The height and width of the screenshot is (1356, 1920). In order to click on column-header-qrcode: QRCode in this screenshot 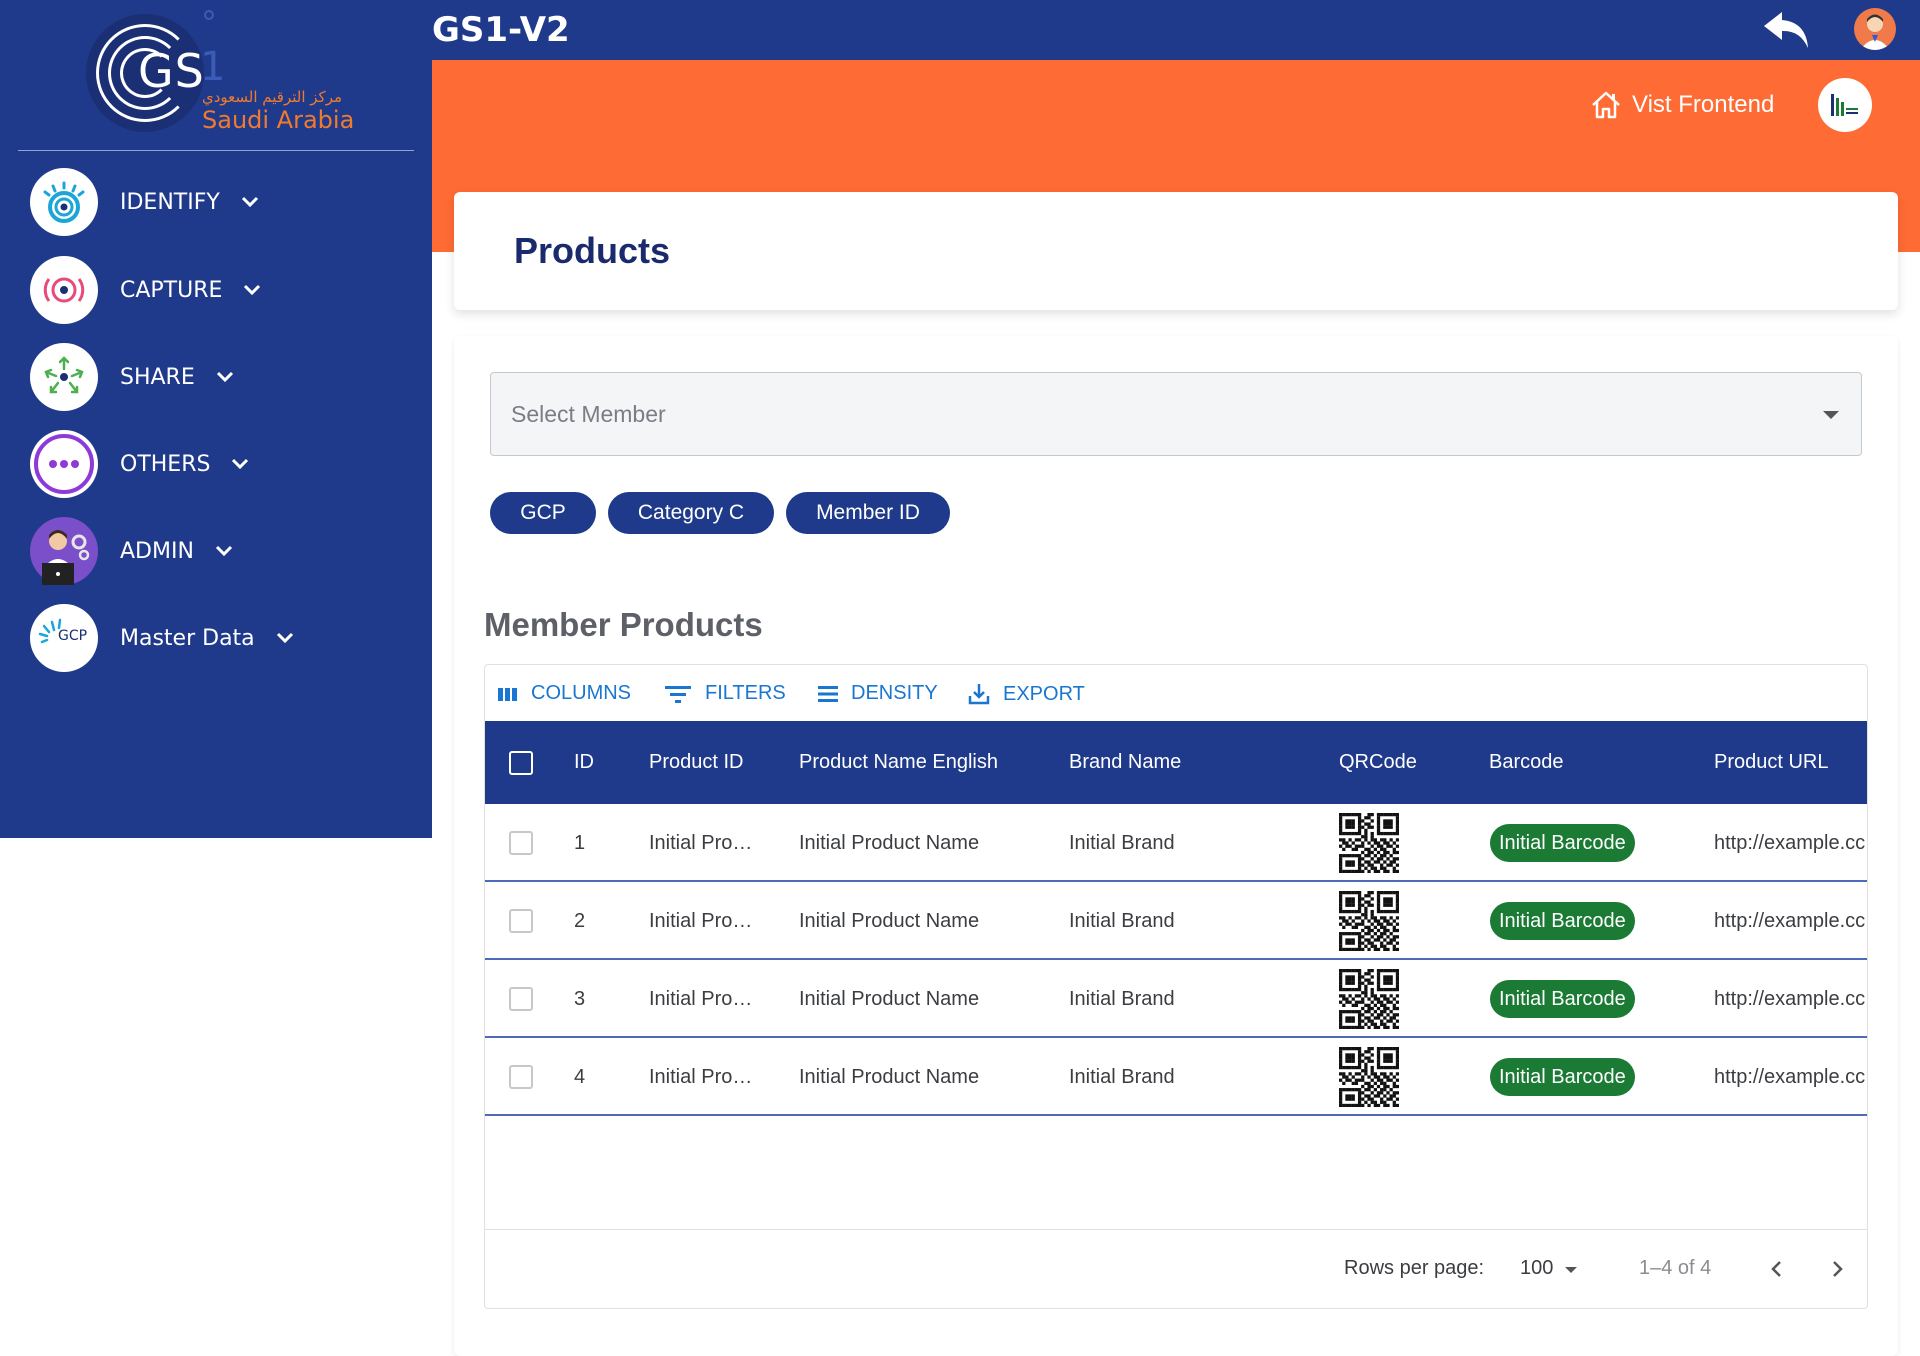, I will do `click(1378, 762)`.